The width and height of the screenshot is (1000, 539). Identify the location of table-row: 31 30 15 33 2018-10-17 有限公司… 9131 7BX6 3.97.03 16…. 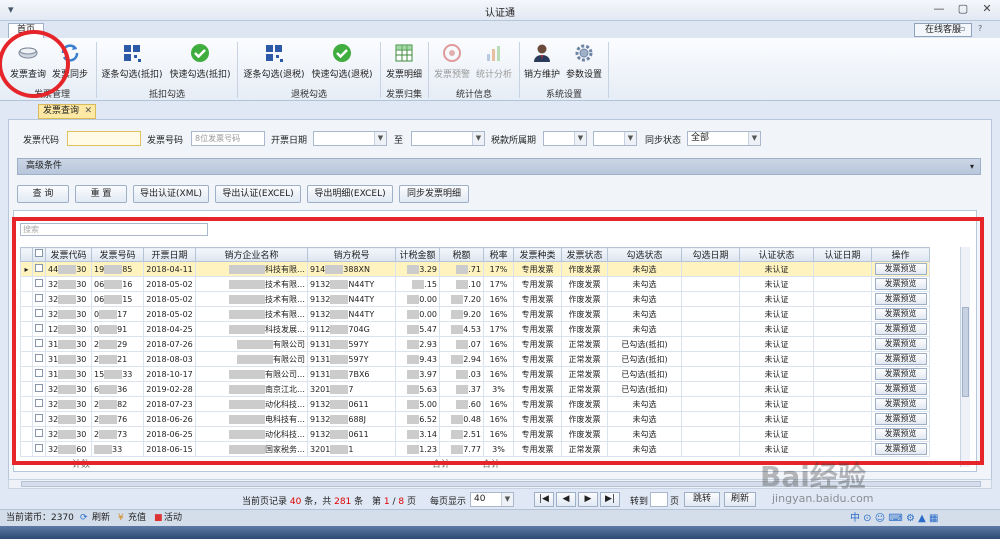
(475, 374).